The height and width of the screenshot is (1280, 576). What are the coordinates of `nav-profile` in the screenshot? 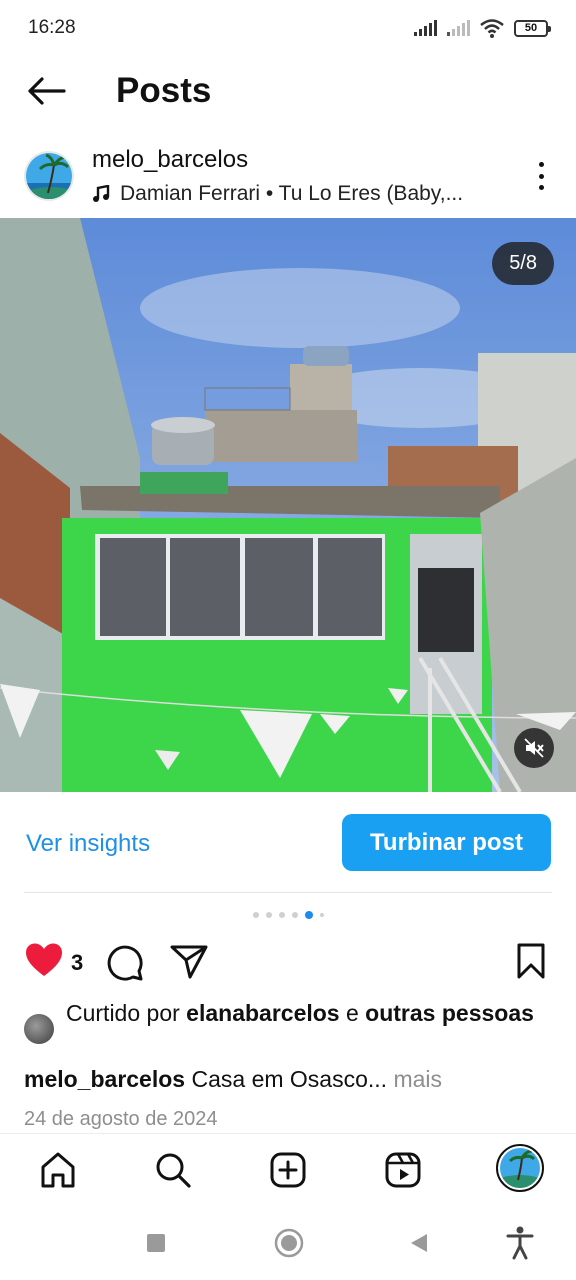 It's located at (520, 1168).